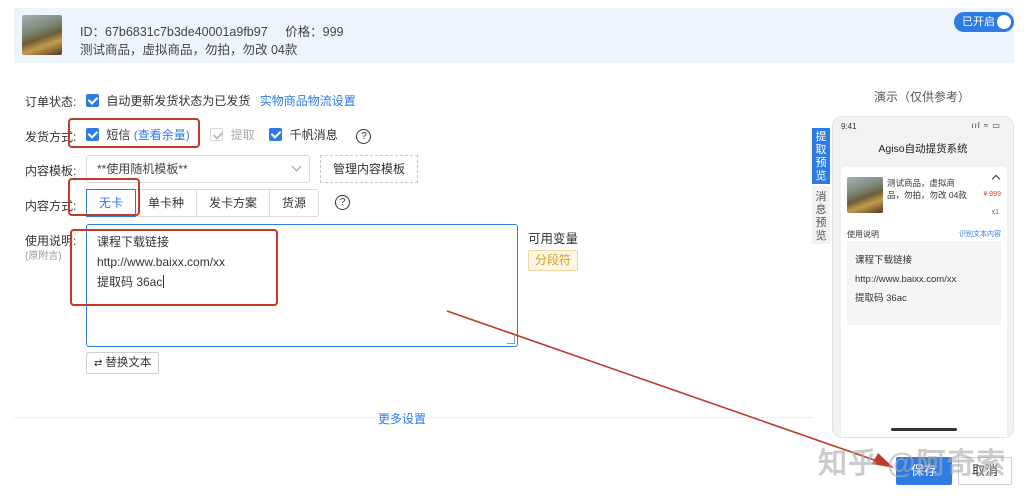 Image resolution: width=1033 pixels, height=500 pixels. What do you see at coordinates (217, 134) in the screenshot?
I see `extract-checkbox` at bounding box center [217, 134].